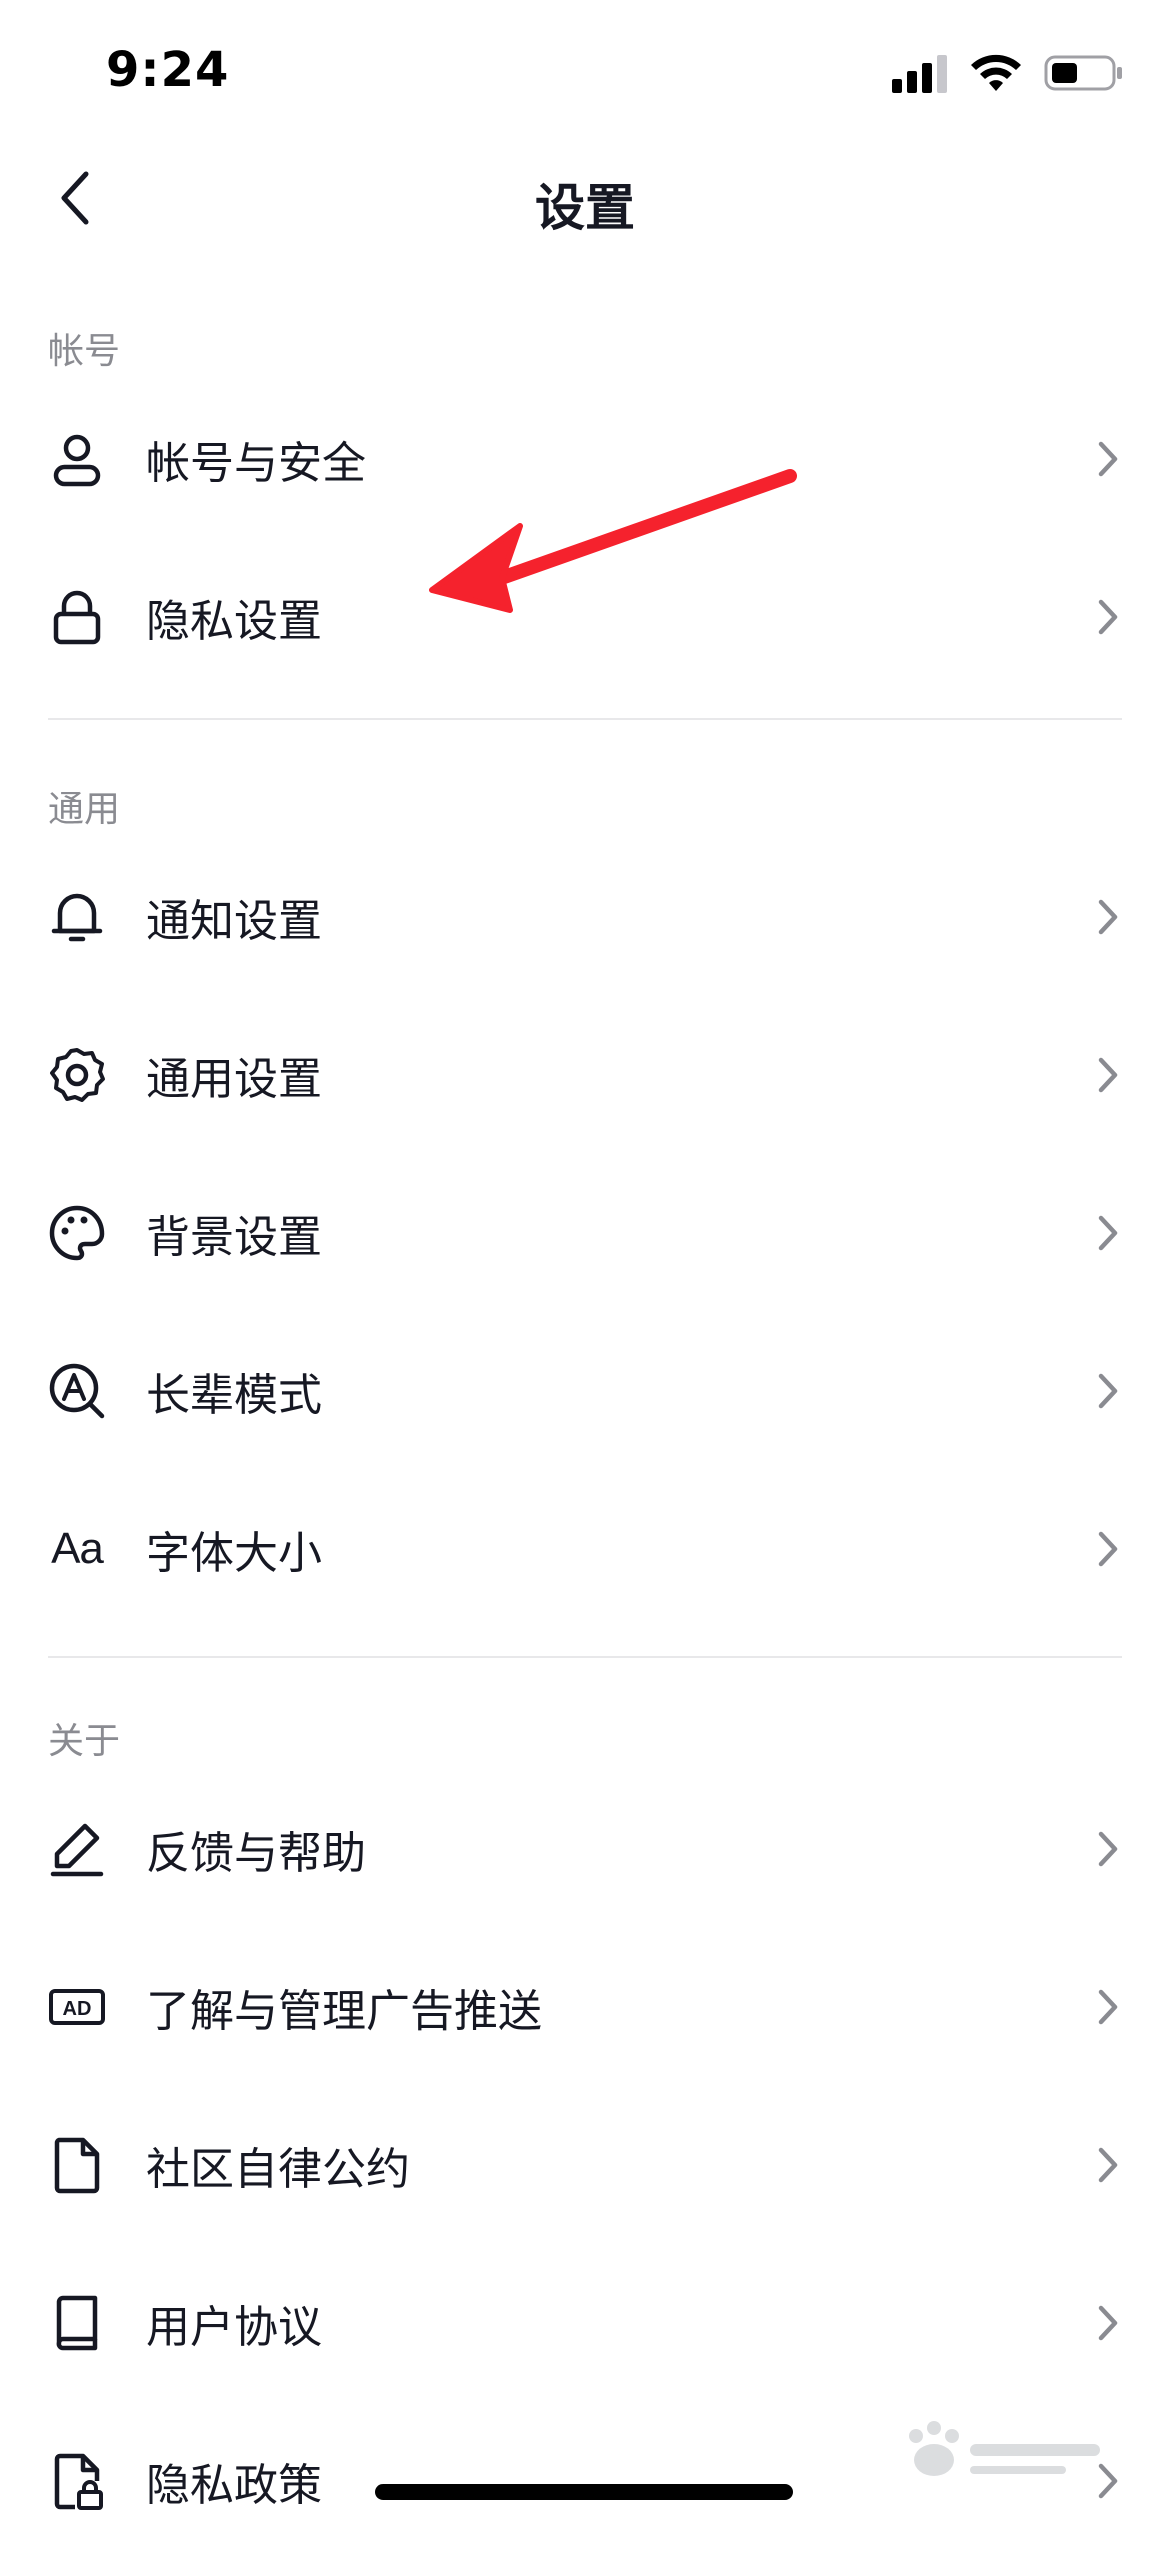 This screenshot has height=2560, width=1170. Describe the element at coordinates (234, 621) in the screenshot. I see `settings-item-label: 隐私设置` at that location.